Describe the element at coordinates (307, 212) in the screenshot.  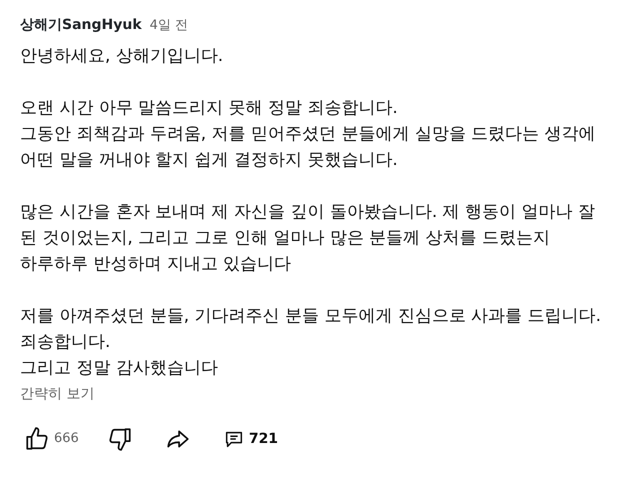
I see `comment-text-line: 많은 시간을 혼자 보내며 제 자신을 깊이 돌아봤습니다. 제 행동이 얼마나 잘` at that location.